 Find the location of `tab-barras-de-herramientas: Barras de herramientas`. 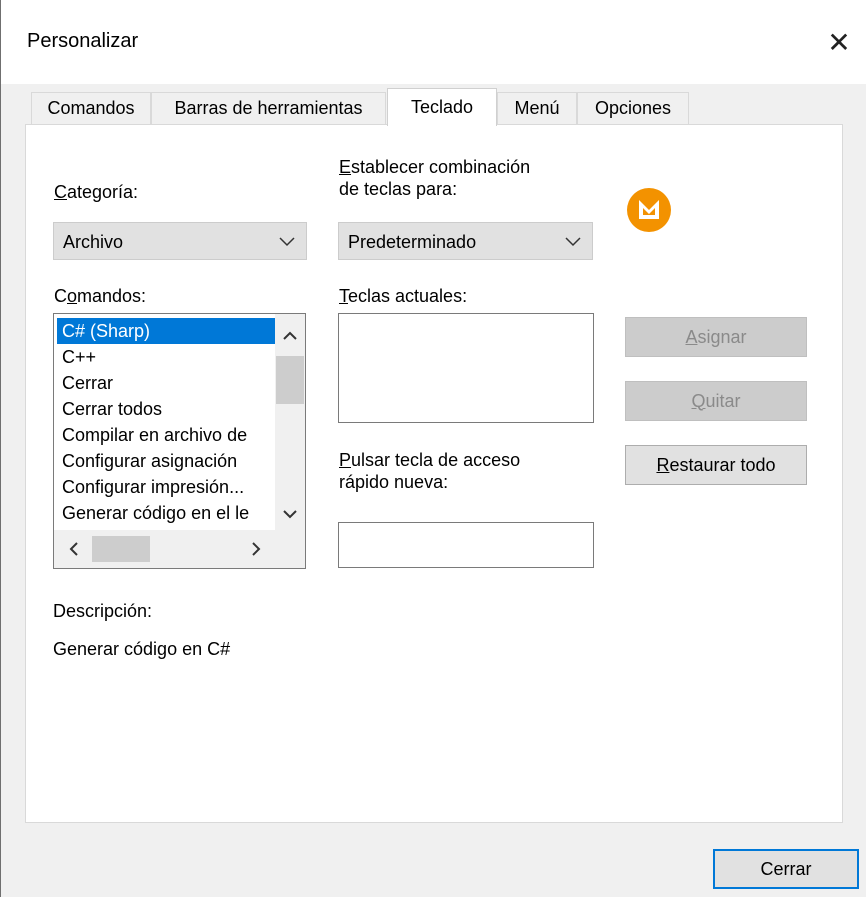

tab-barras-de-herramientas: Barras de herramientas is located at coordinates (268, 108).